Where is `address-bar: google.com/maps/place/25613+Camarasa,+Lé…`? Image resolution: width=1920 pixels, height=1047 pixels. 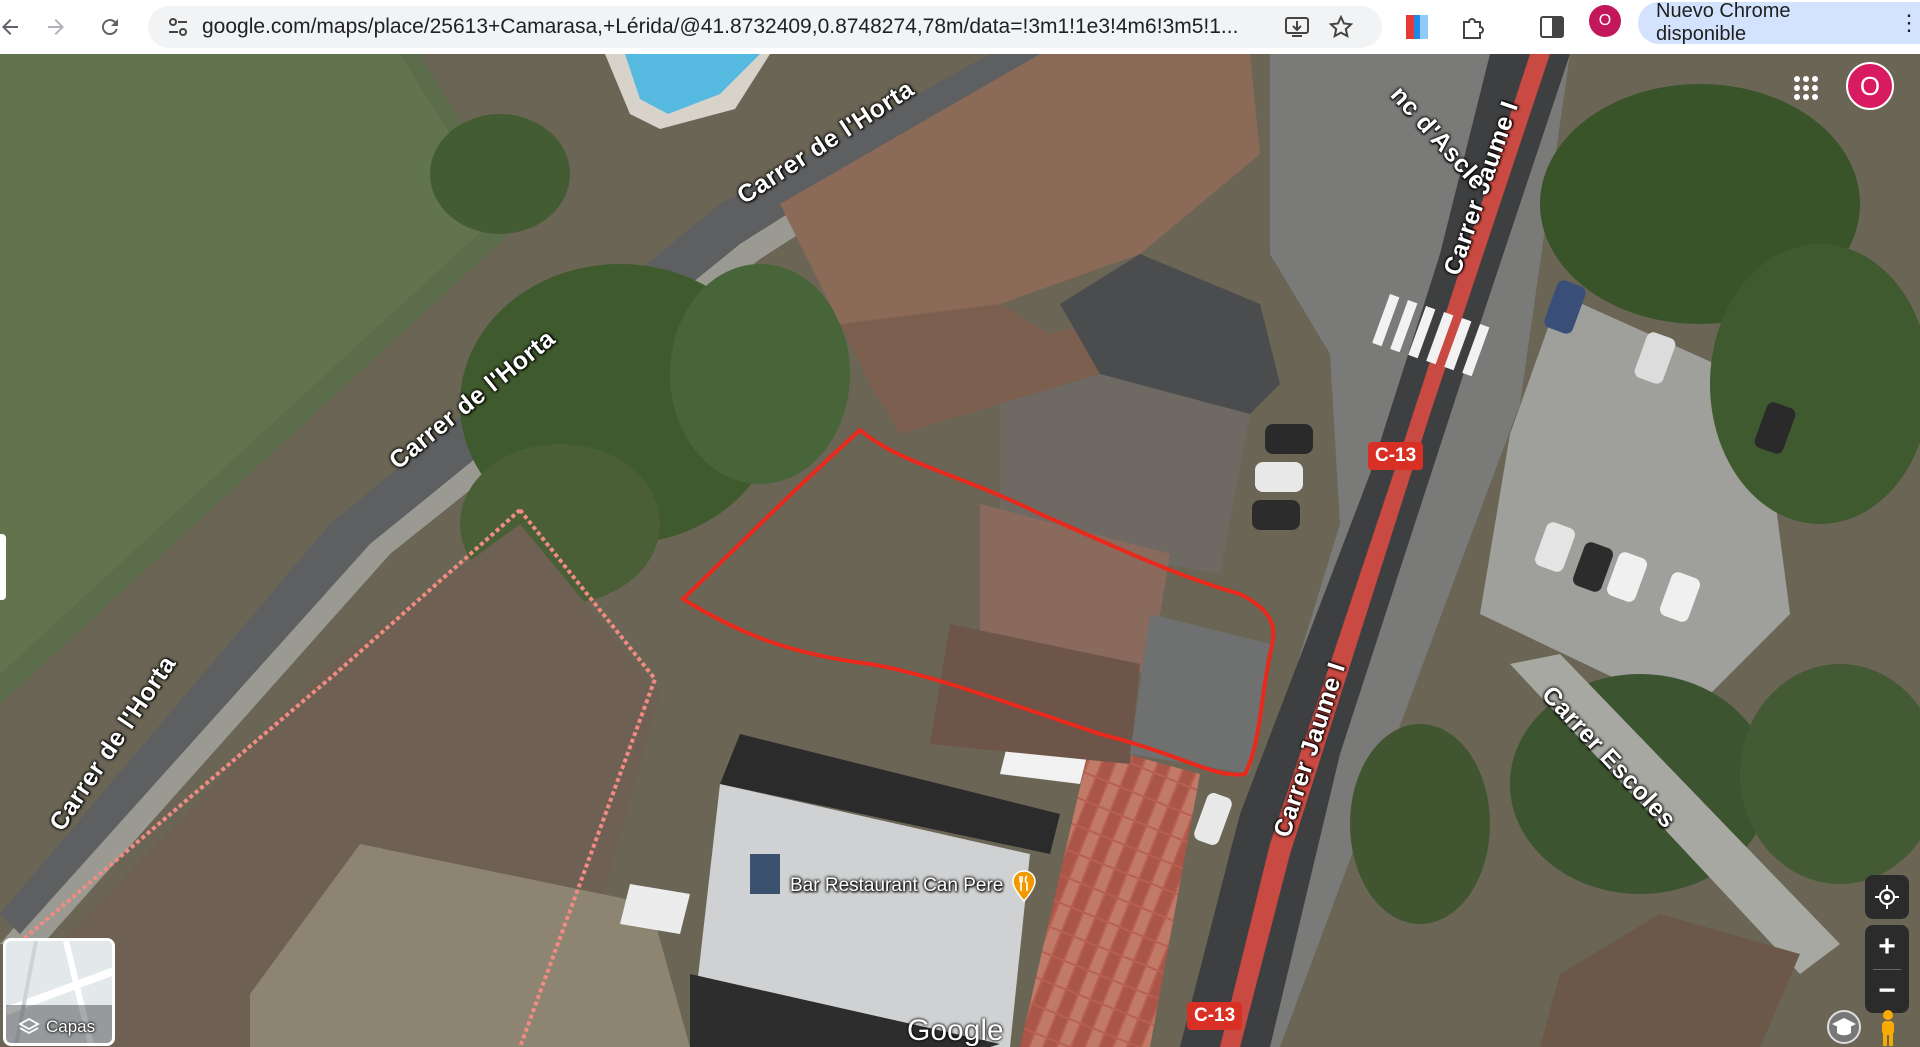
address-bar: google.com/maps/place/25613+Camarasa,+Lé… is located at coordinates (765, 27).